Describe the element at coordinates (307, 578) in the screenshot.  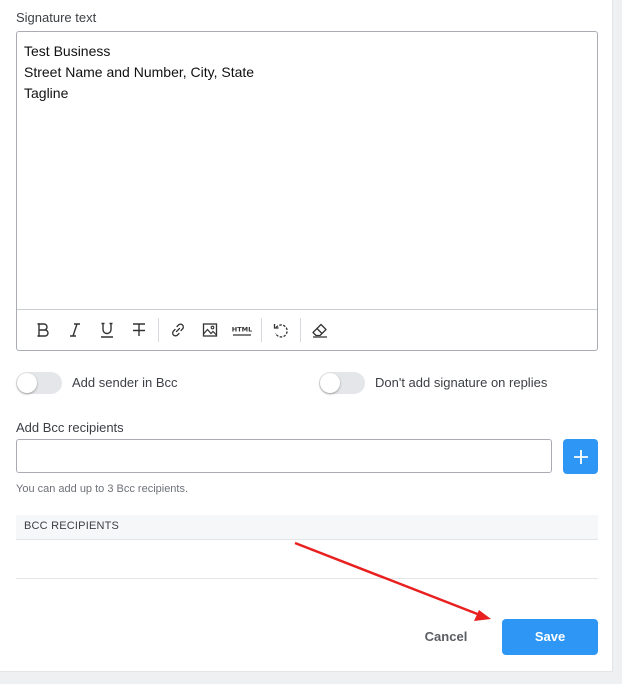
I see `bcc-list-divider` at that location.